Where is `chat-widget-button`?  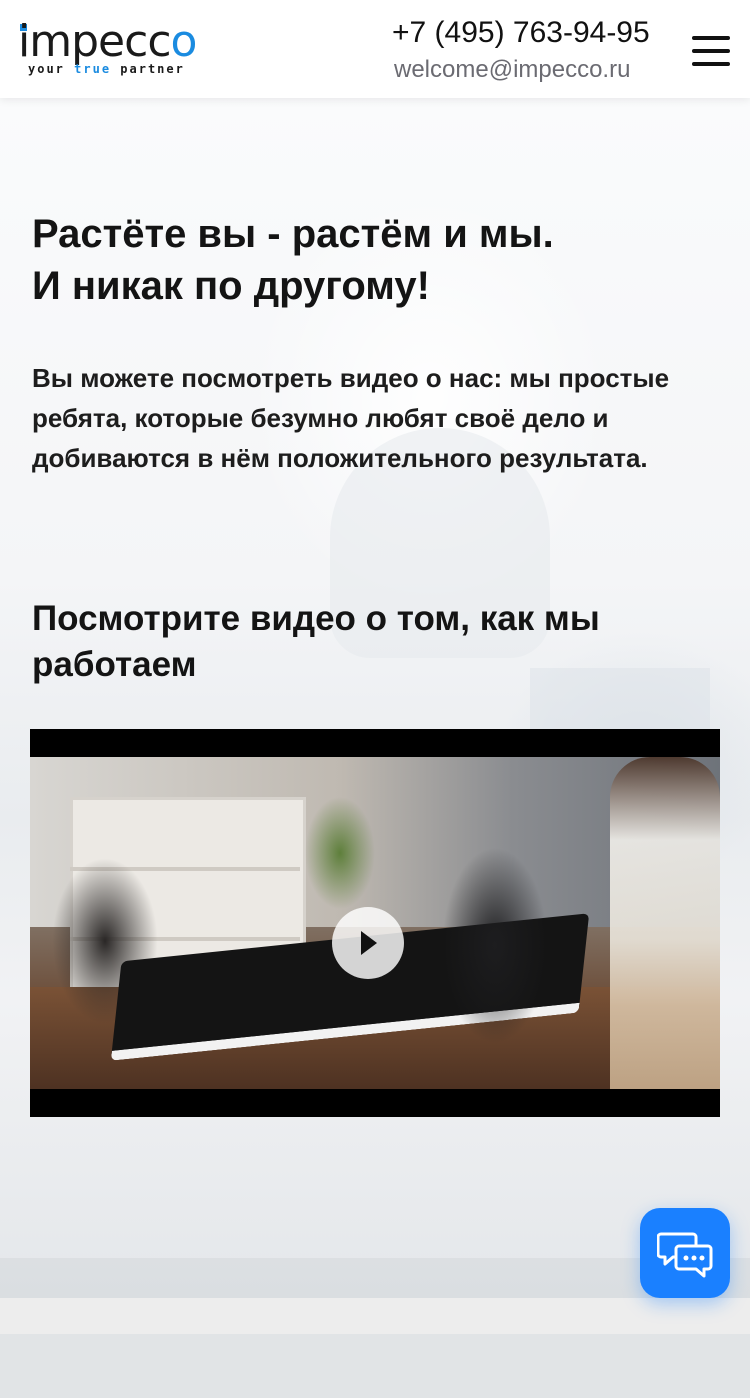
chat-widget-button is located at coordinates (685, 1253).